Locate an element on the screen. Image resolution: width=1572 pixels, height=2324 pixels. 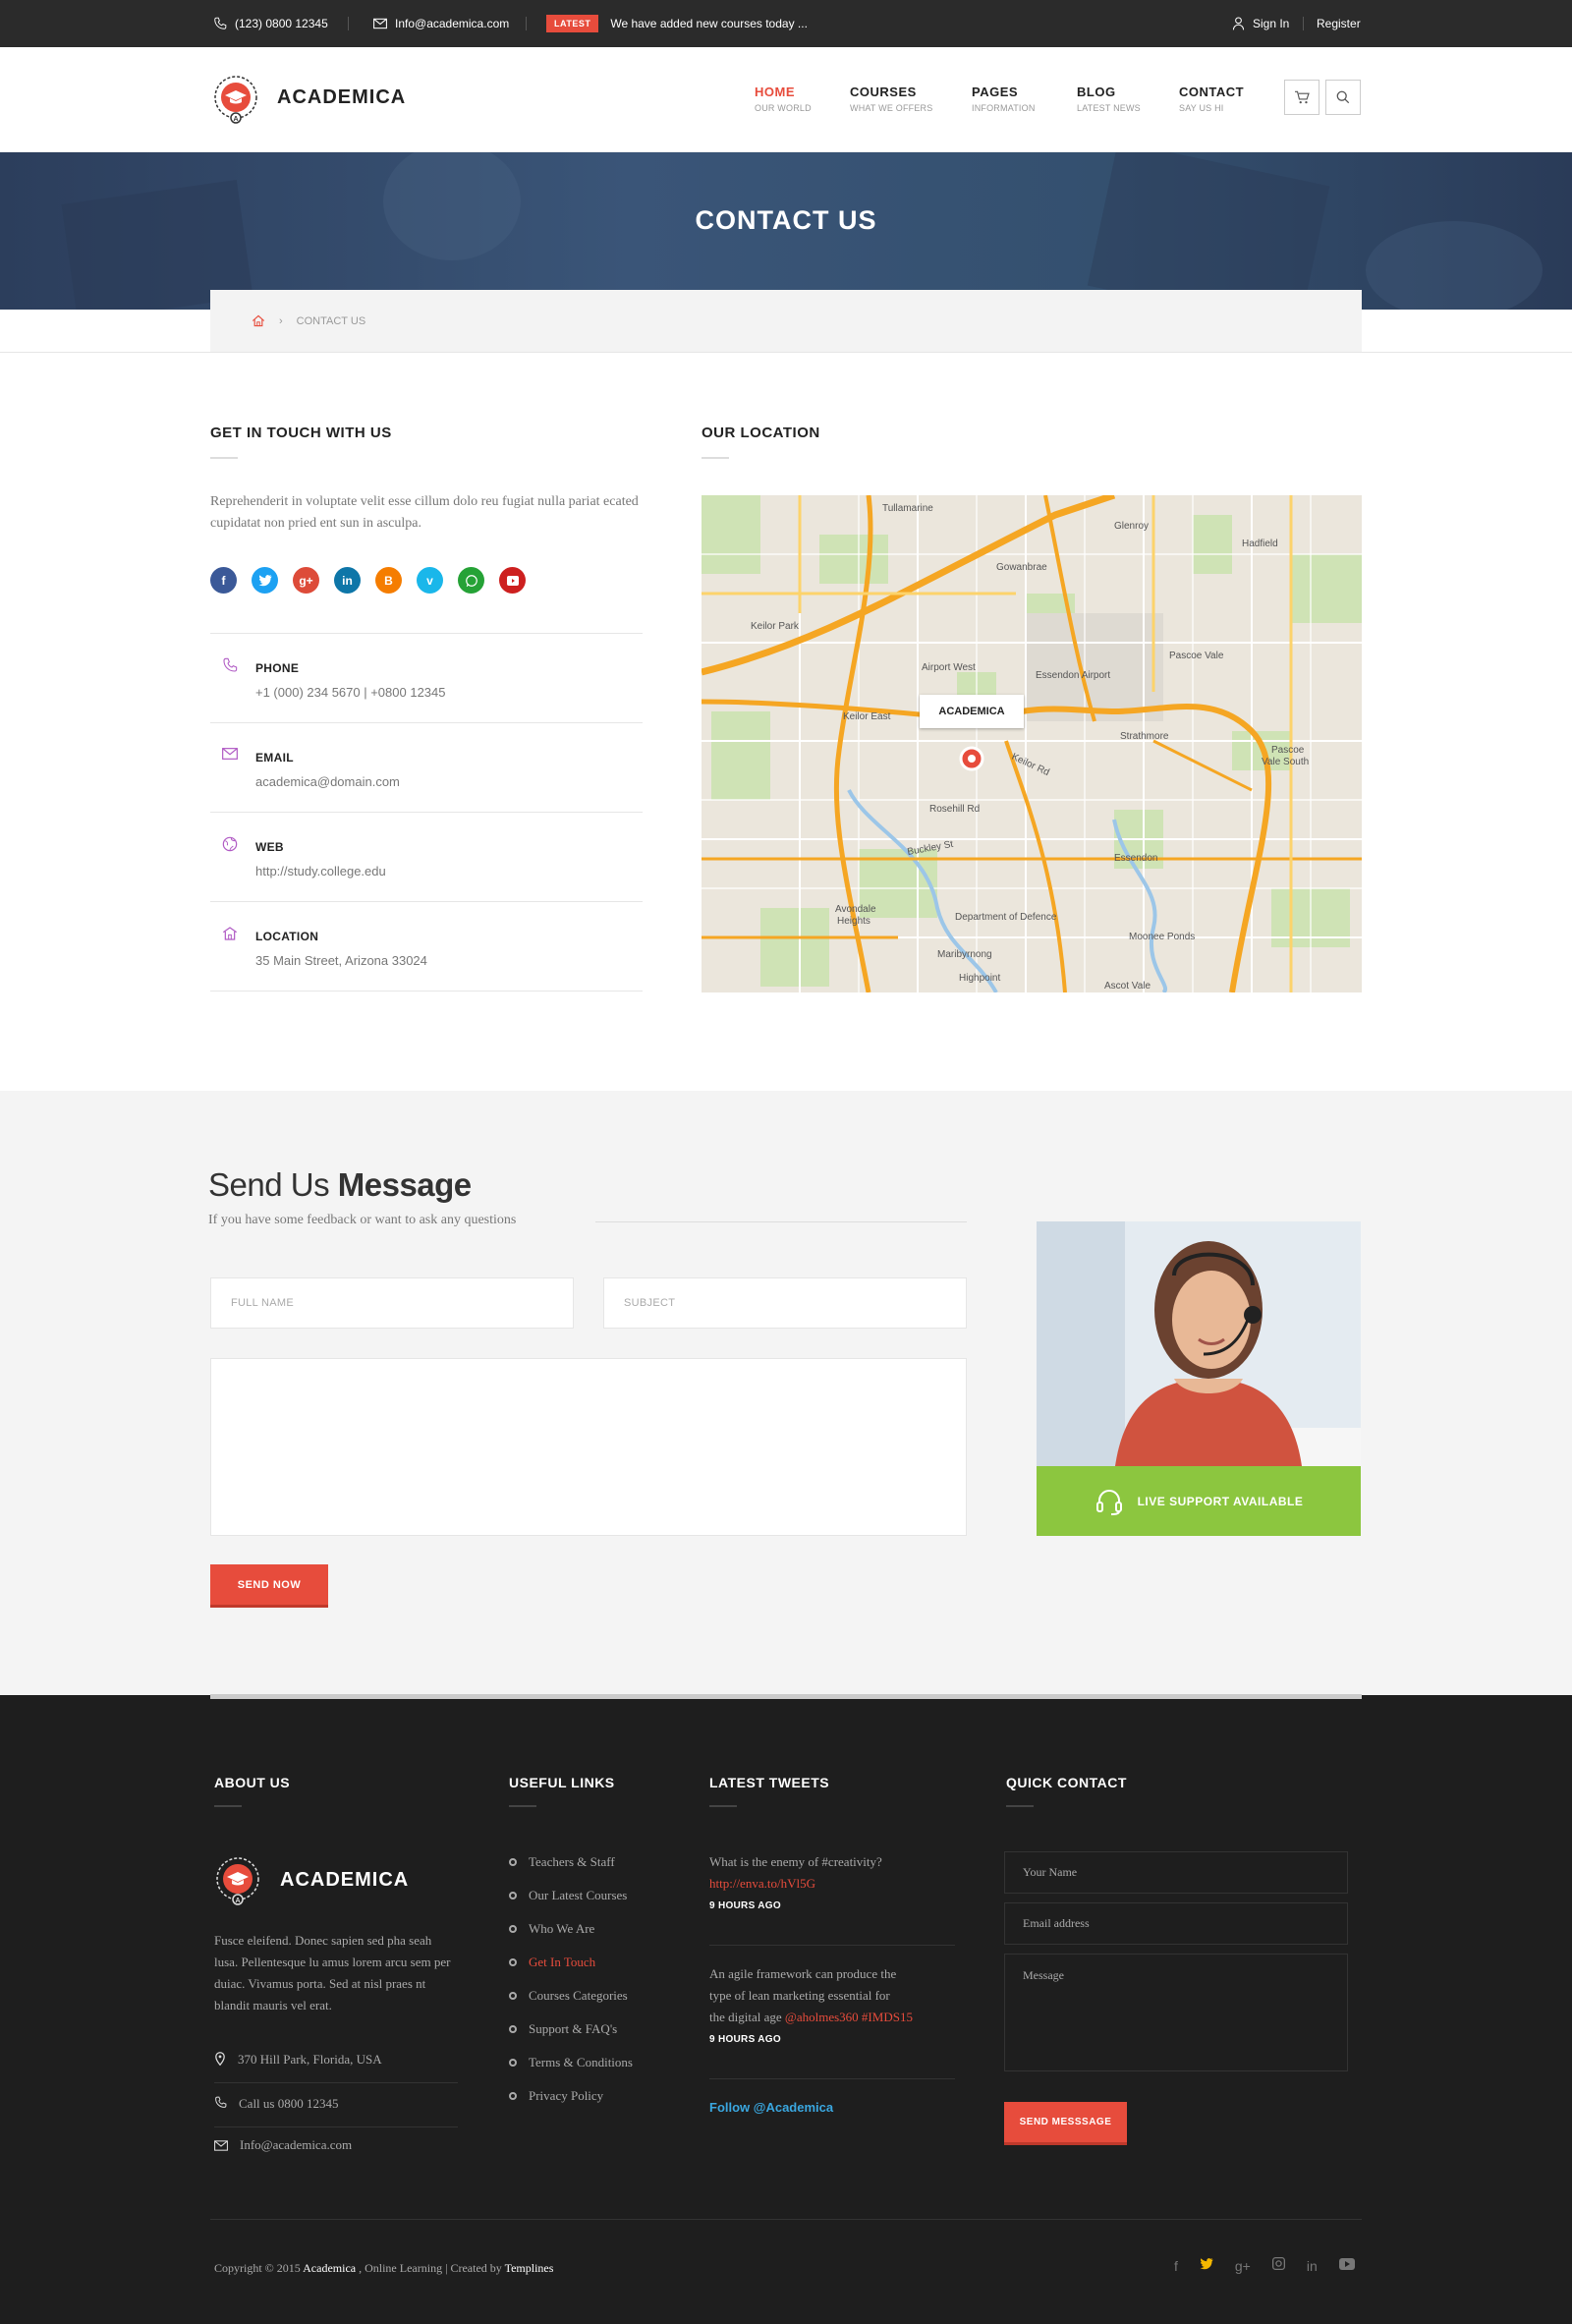
nav-pages: PAGES INFORMATION is located at coordinates (1004, 99).